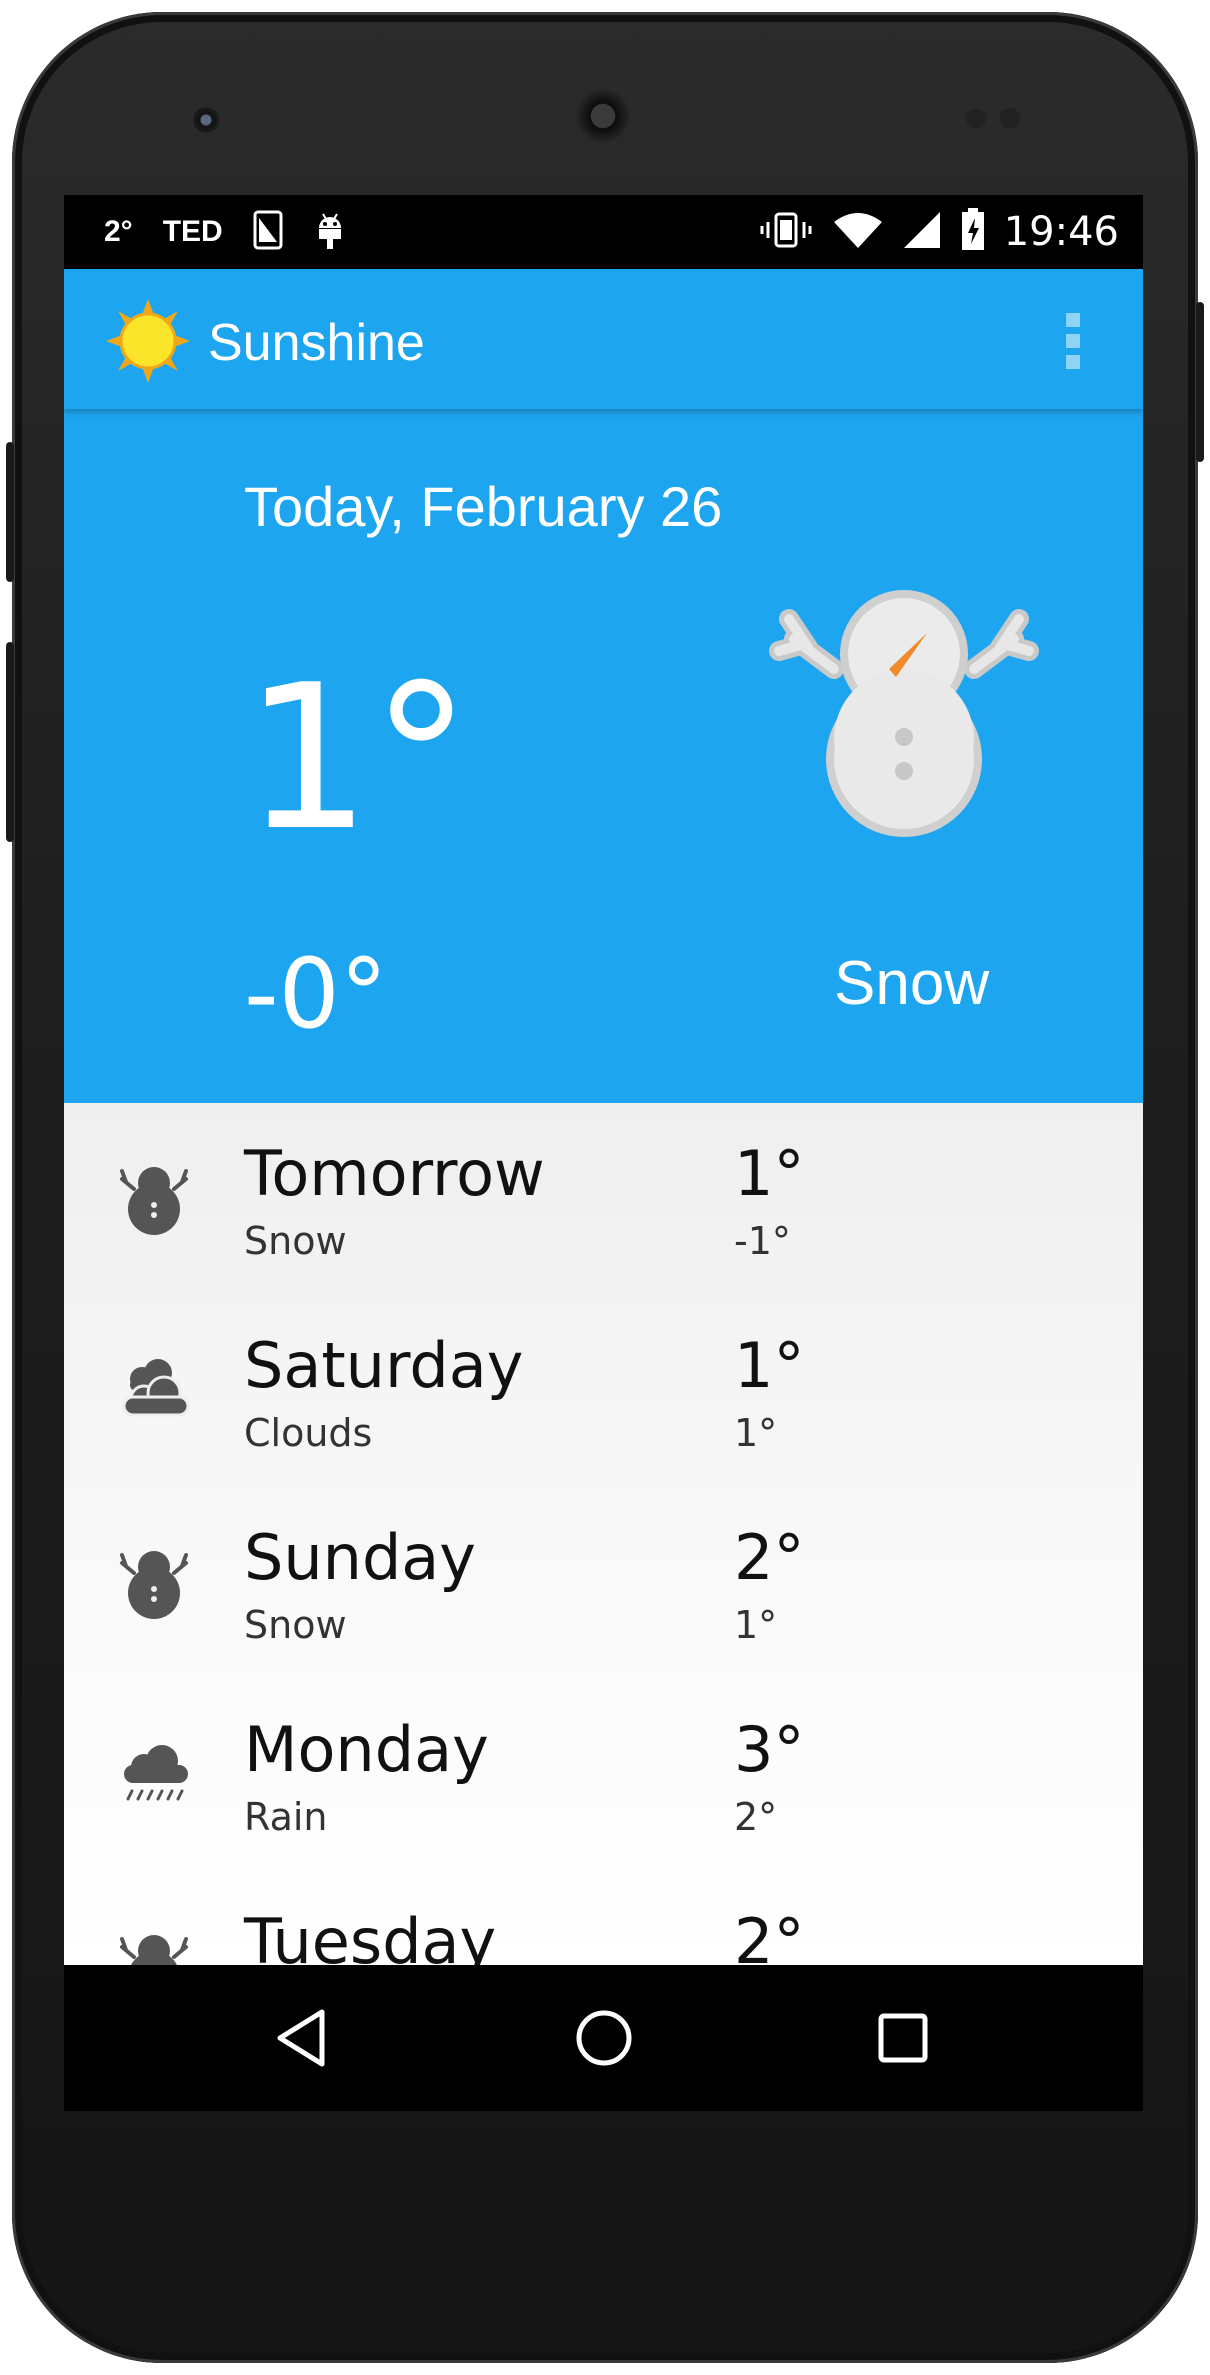 The height and width of the screenshot is (2375, 1210). I want to click on front-camera, so click(206, 120).